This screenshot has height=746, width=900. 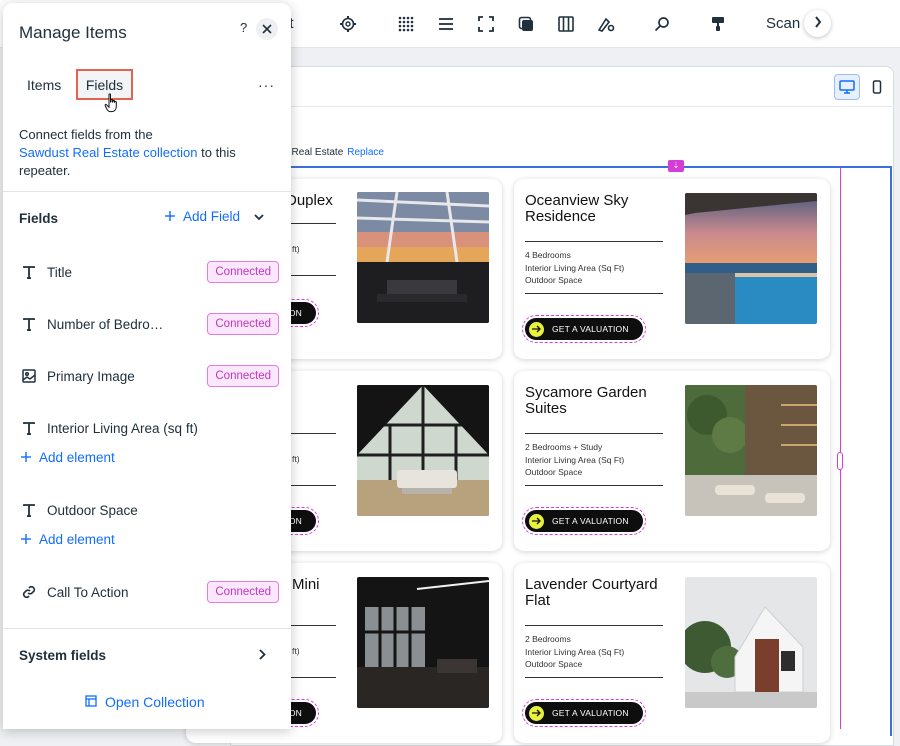 What do you see at coordinates (446, 24) in the screenshot?
I see `menu-icon` at bounding box center [446, 24].